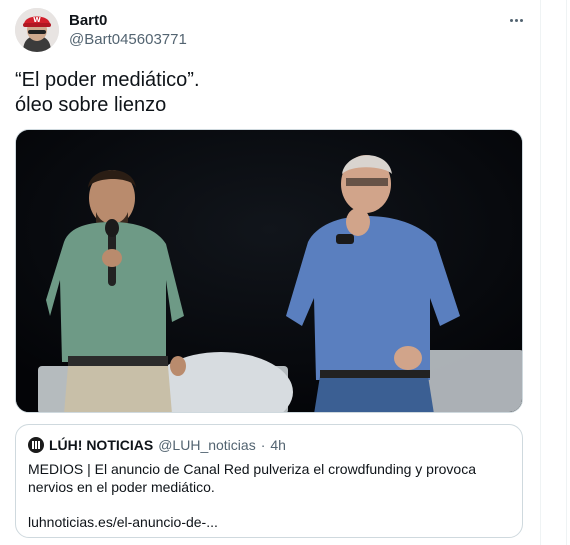  What do you see at coordinates (157, 445) in the screenshot?
I see `quoted-tweet-header: LÚH! NOTICIAS @LUH_noticias · 4h` at bounding box center [157, 445].